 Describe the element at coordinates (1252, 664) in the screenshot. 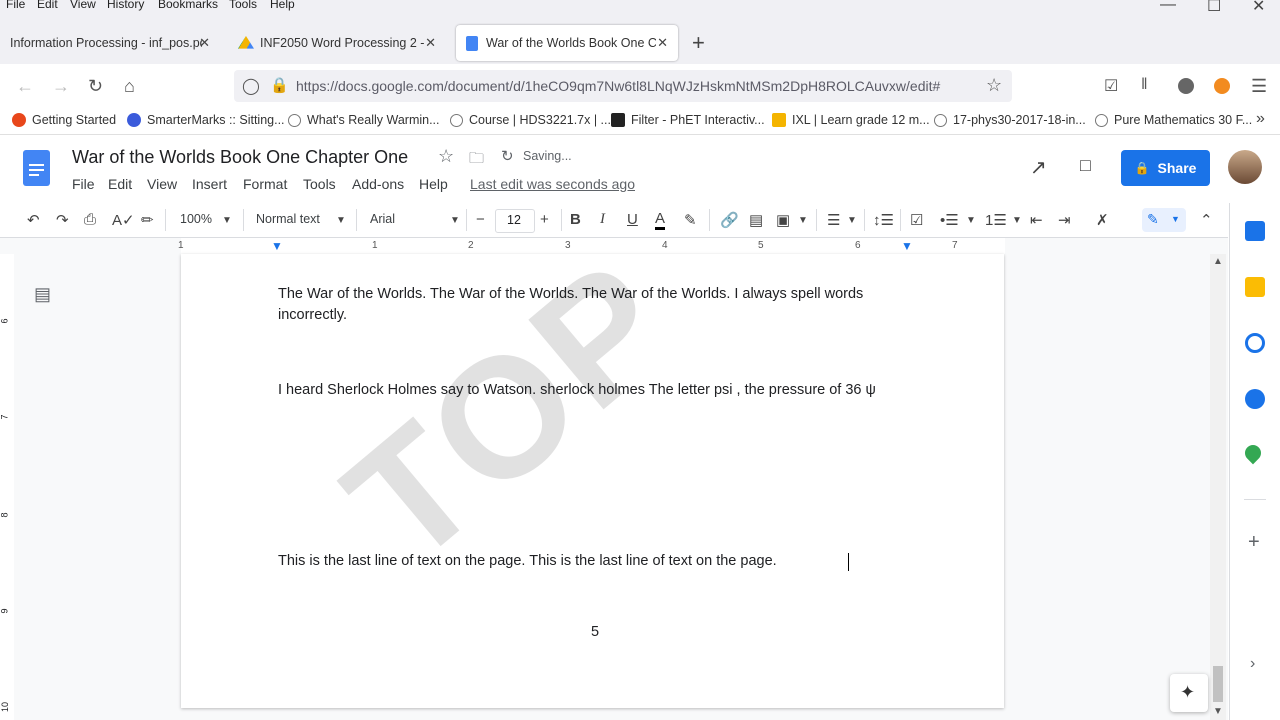

I see `expand-panel-icon: ›` at that location.